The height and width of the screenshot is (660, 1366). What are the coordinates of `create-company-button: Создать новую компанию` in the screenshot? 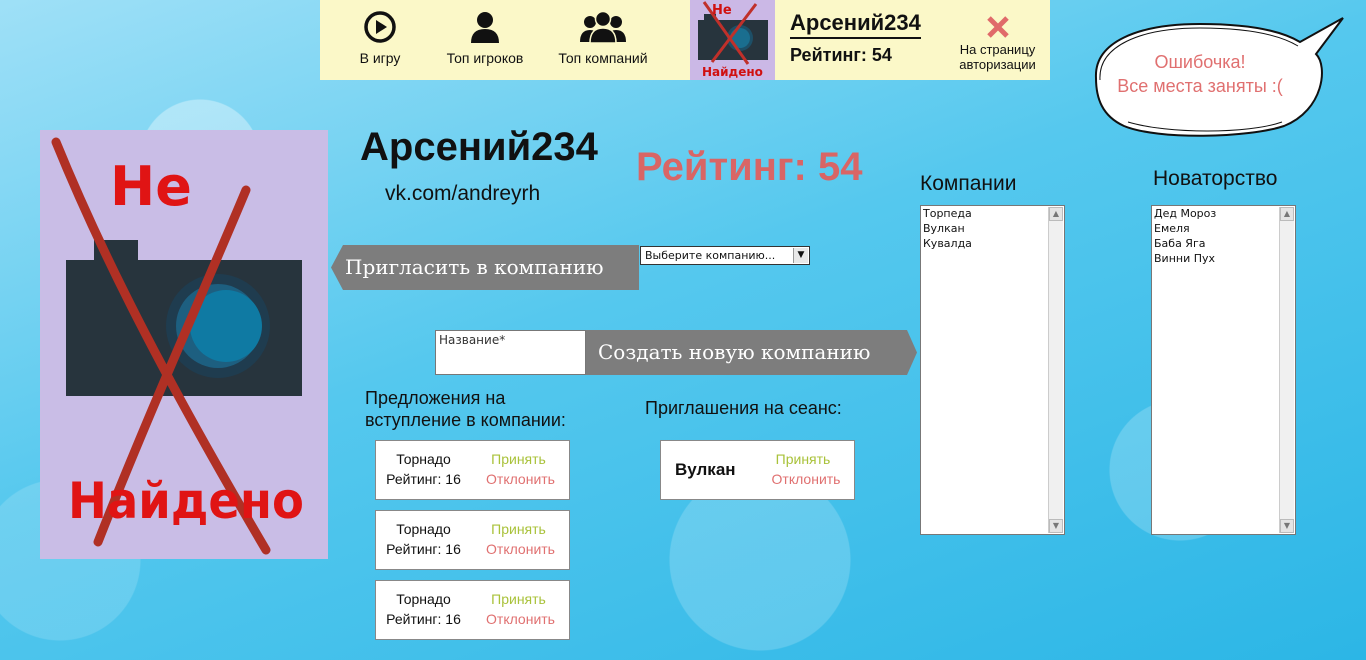 It's located at (751, 352).